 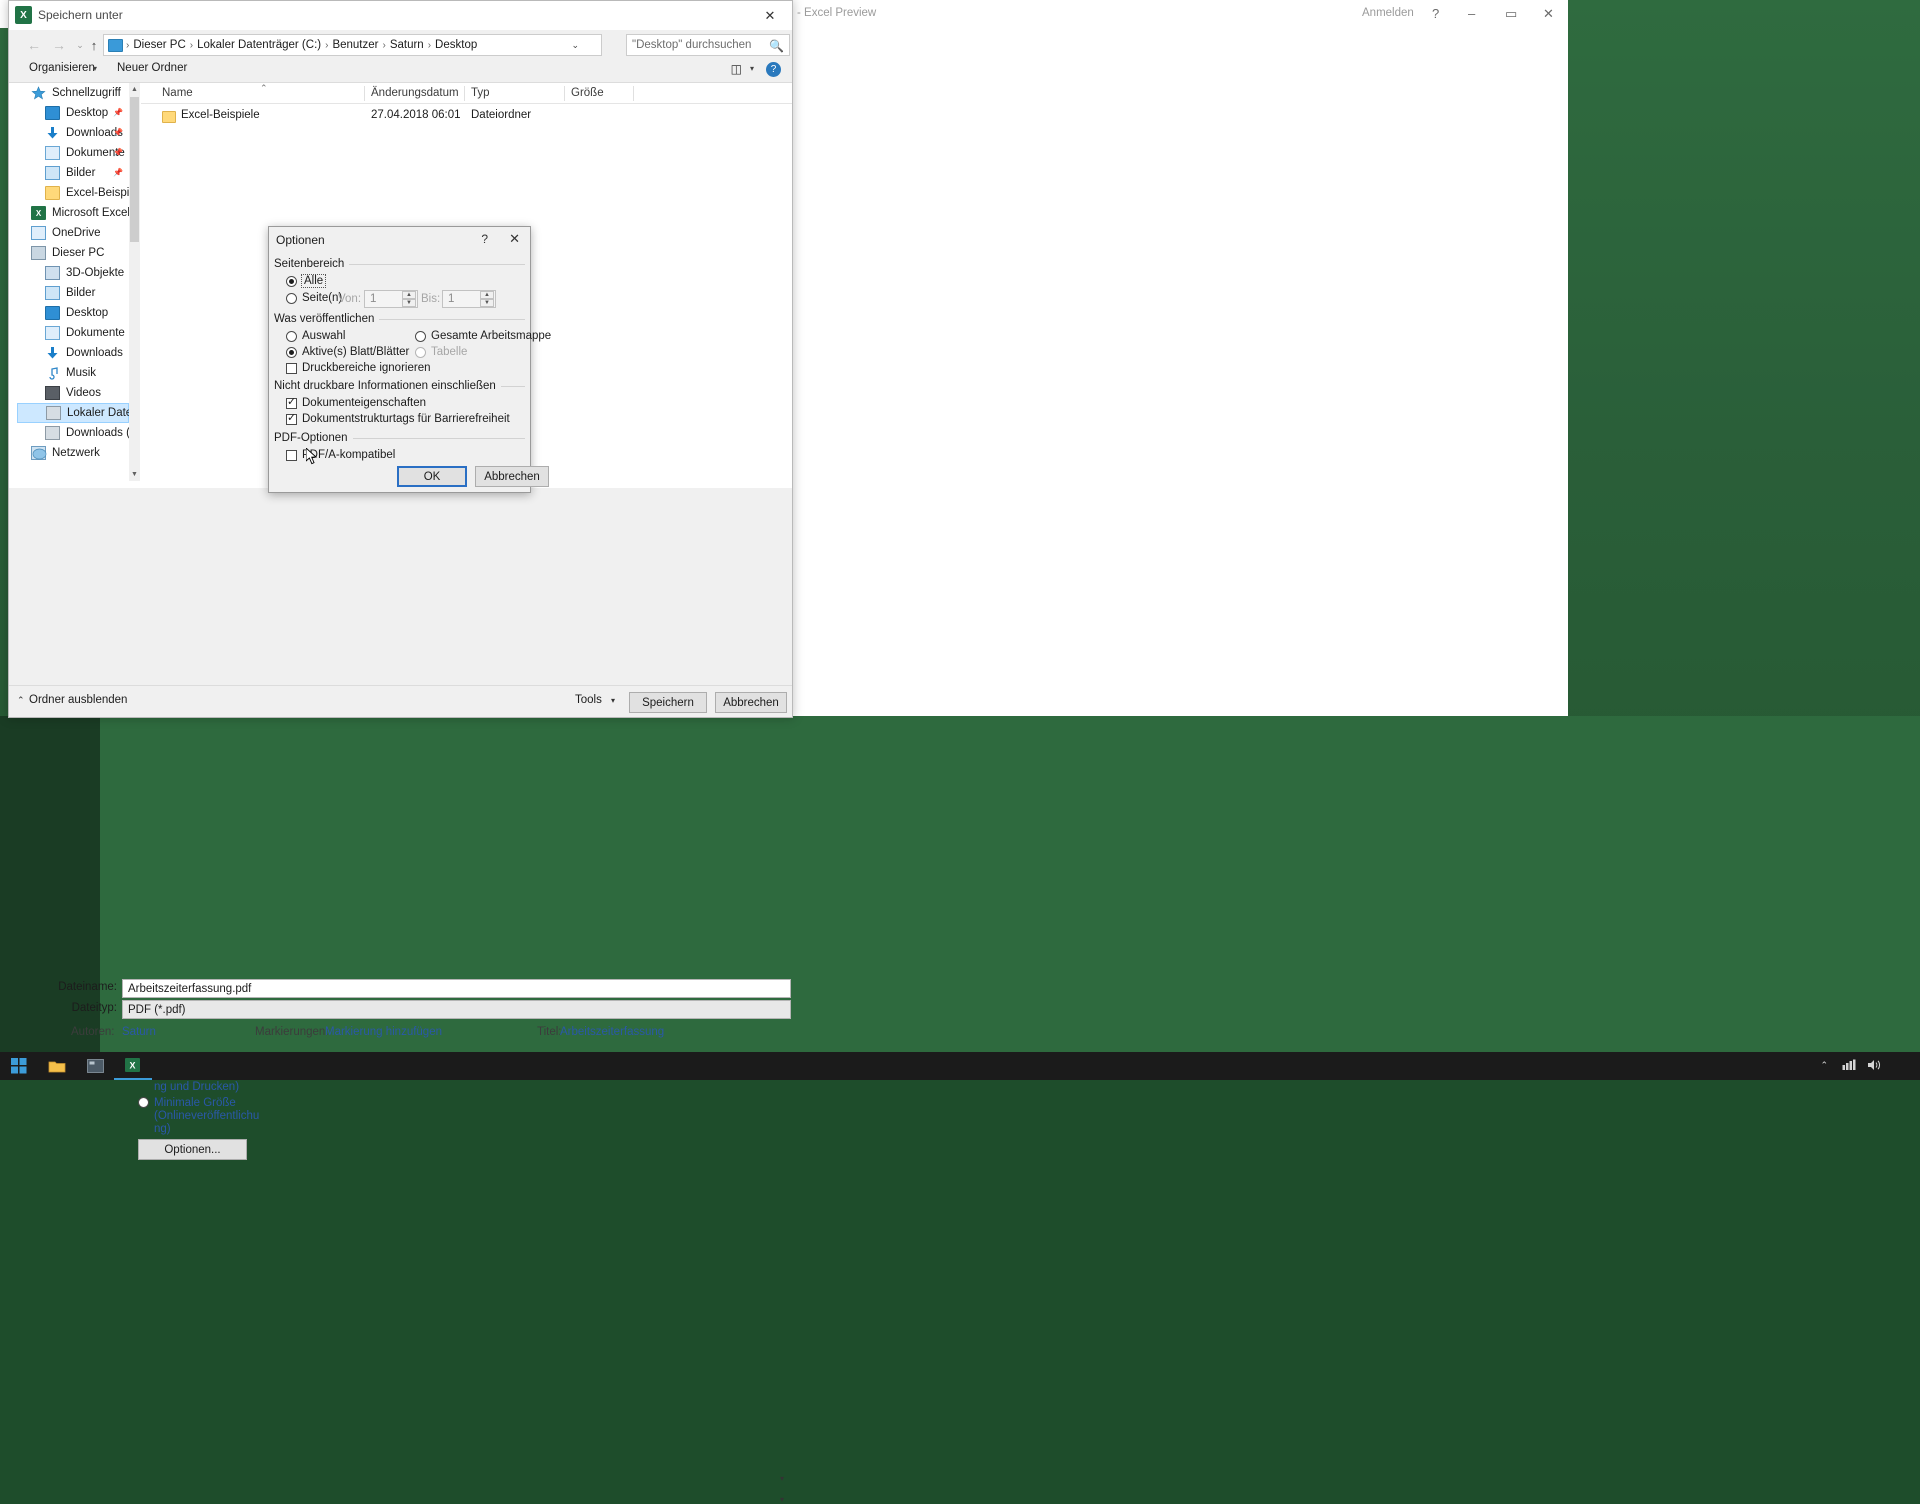 I want to click on checkbox-pdfa-compatible: PDF/A-kompatibel, so click(x=340, y=455).